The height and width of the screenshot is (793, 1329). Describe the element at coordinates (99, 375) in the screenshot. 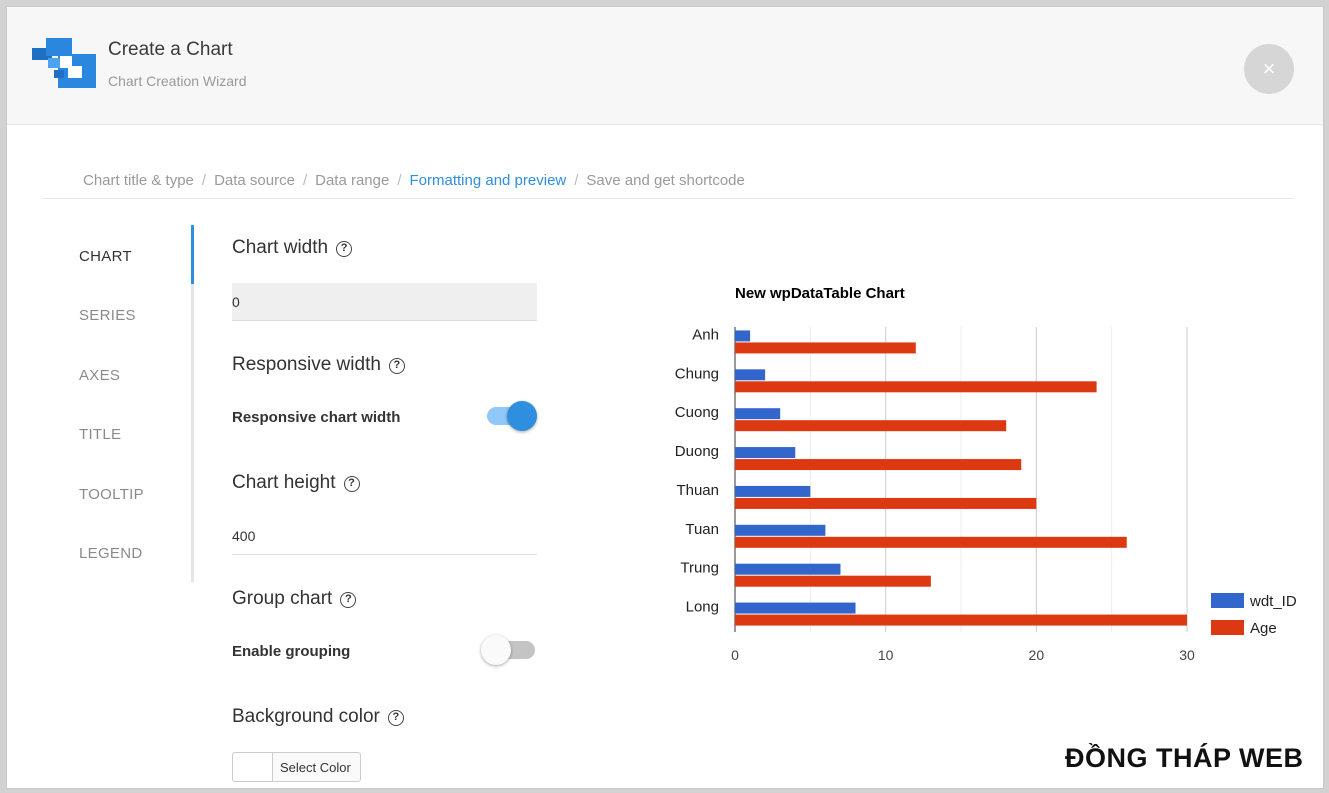

I see `sidebar-item-axes: AXES` at that location.